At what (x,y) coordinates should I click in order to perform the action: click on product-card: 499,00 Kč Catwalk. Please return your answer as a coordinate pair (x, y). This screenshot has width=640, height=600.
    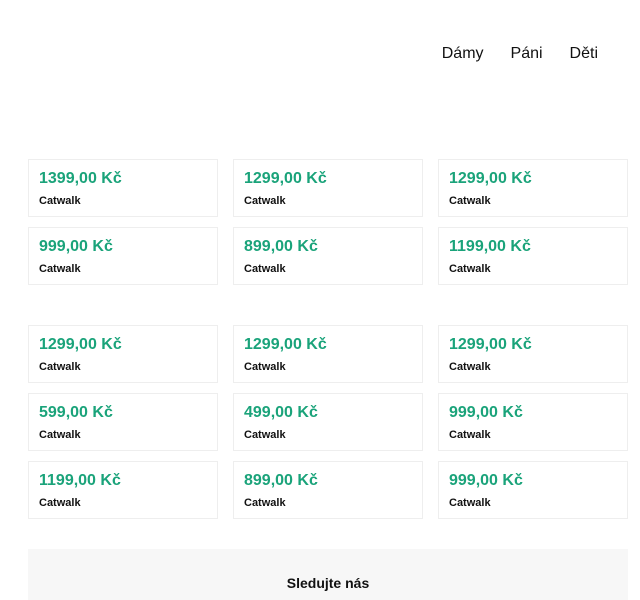
    Looking at the image, I should click on (328, 422).